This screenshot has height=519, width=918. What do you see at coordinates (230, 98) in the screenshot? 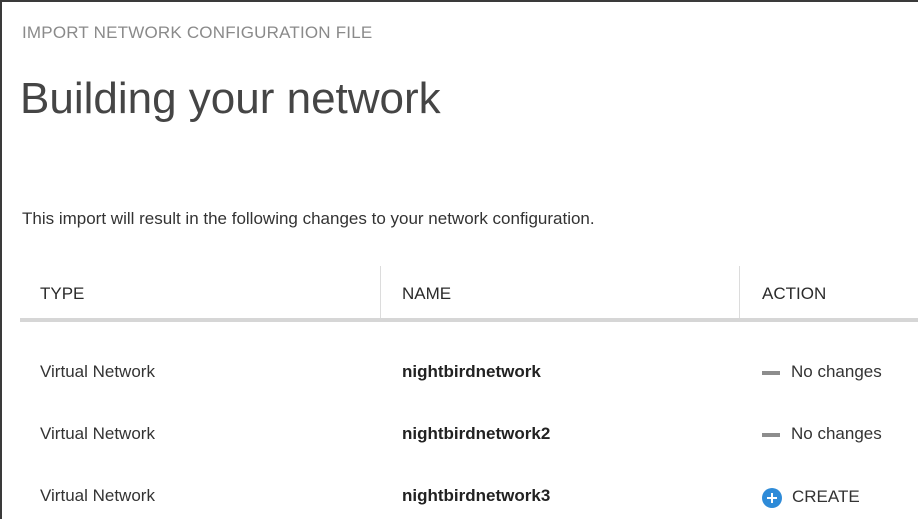
I see `page-title: Building your network` at bounding box center [230, 98].